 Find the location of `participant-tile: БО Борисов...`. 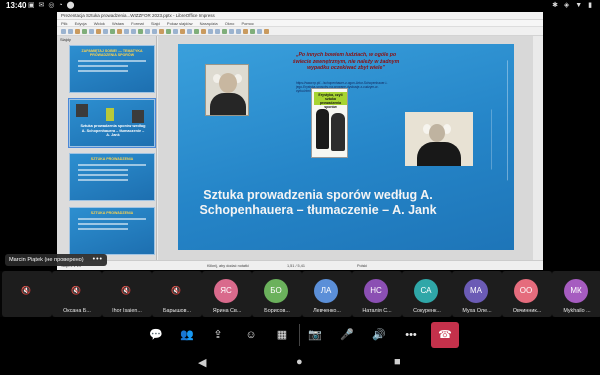

participant-tile: БО Борисов... is located at coordinates (277, 294).